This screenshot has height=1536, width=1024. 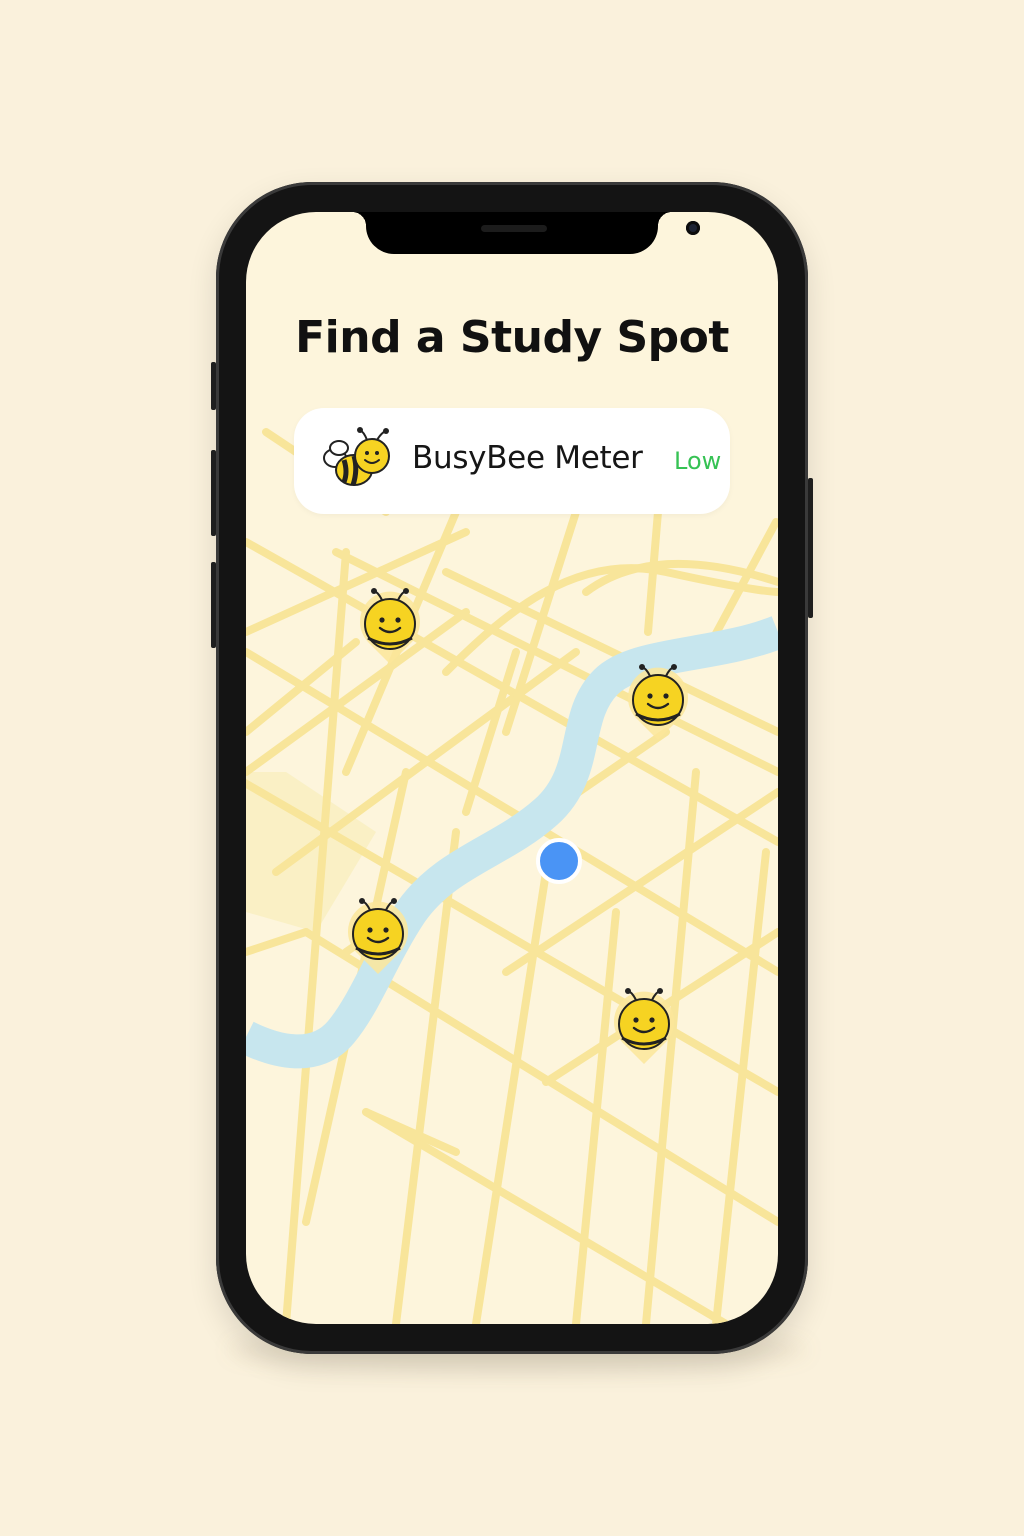 I want to click on volume-down-button, so click(x=213, y=605).